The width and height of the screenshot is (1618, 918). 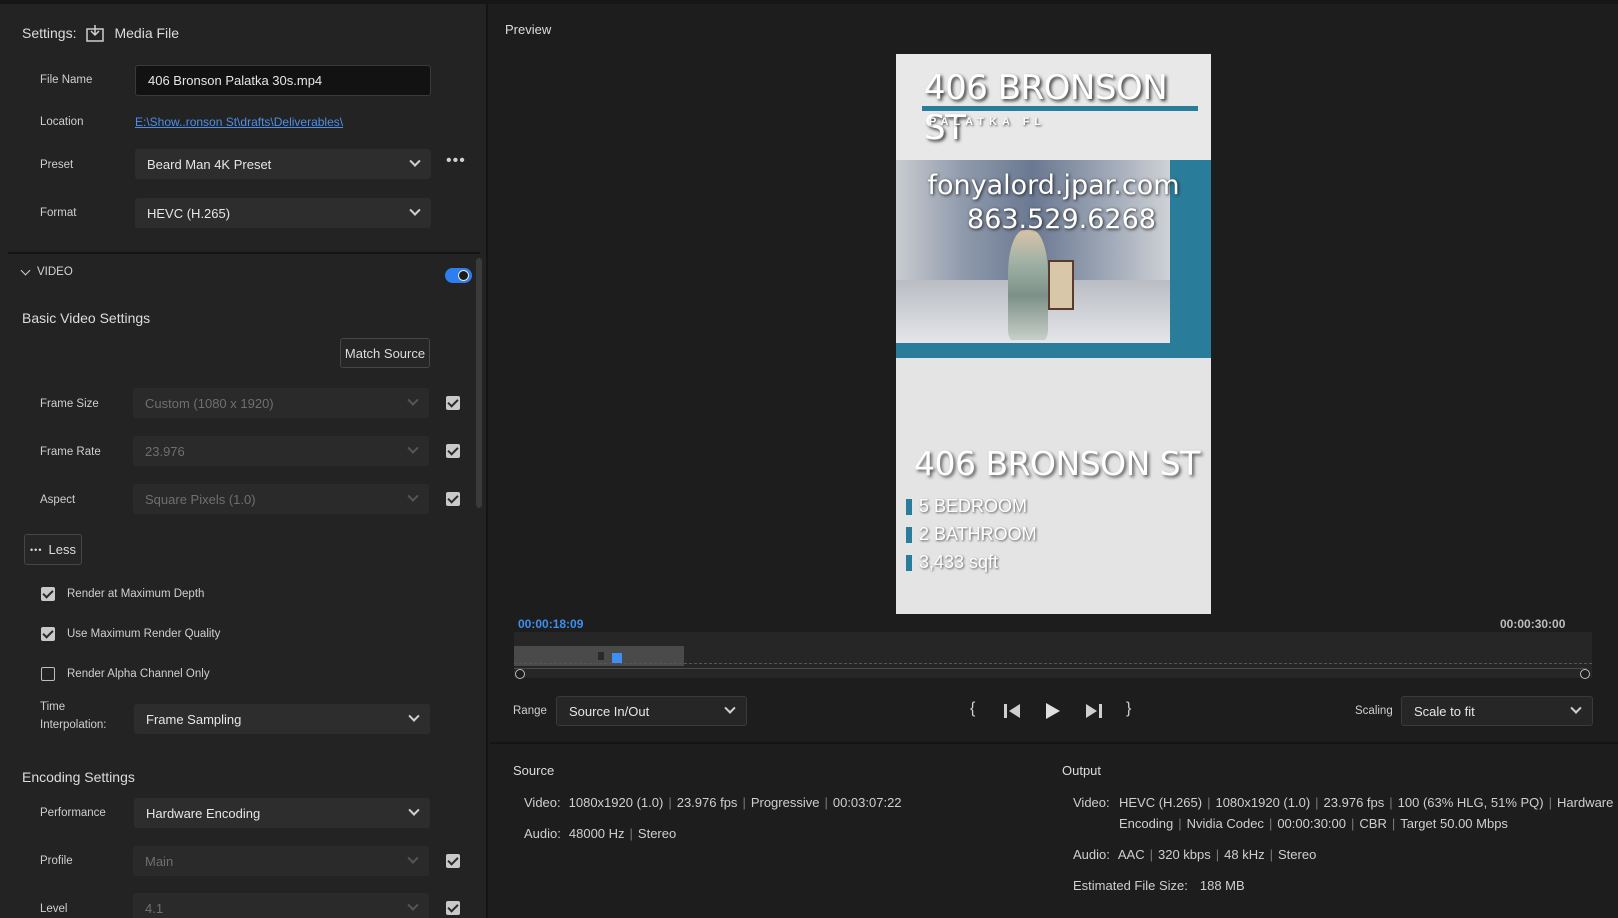 What do you see at coordinates (1093, 711) in the screenshot?
I see `step-forward-icon` at bounding box center [1093, 711].